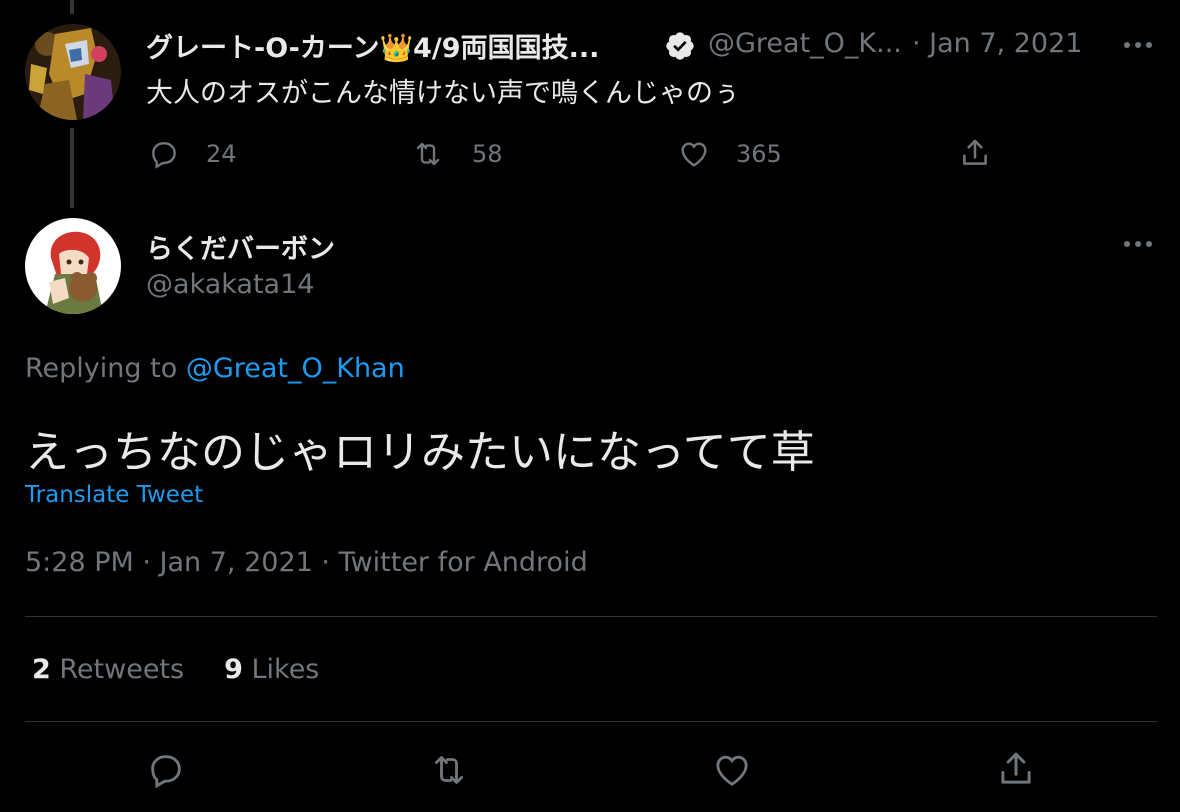 The height and width of the screenshot is (812, 1180). I want to click on parent-retweet-button: 58, so click(456, 154).